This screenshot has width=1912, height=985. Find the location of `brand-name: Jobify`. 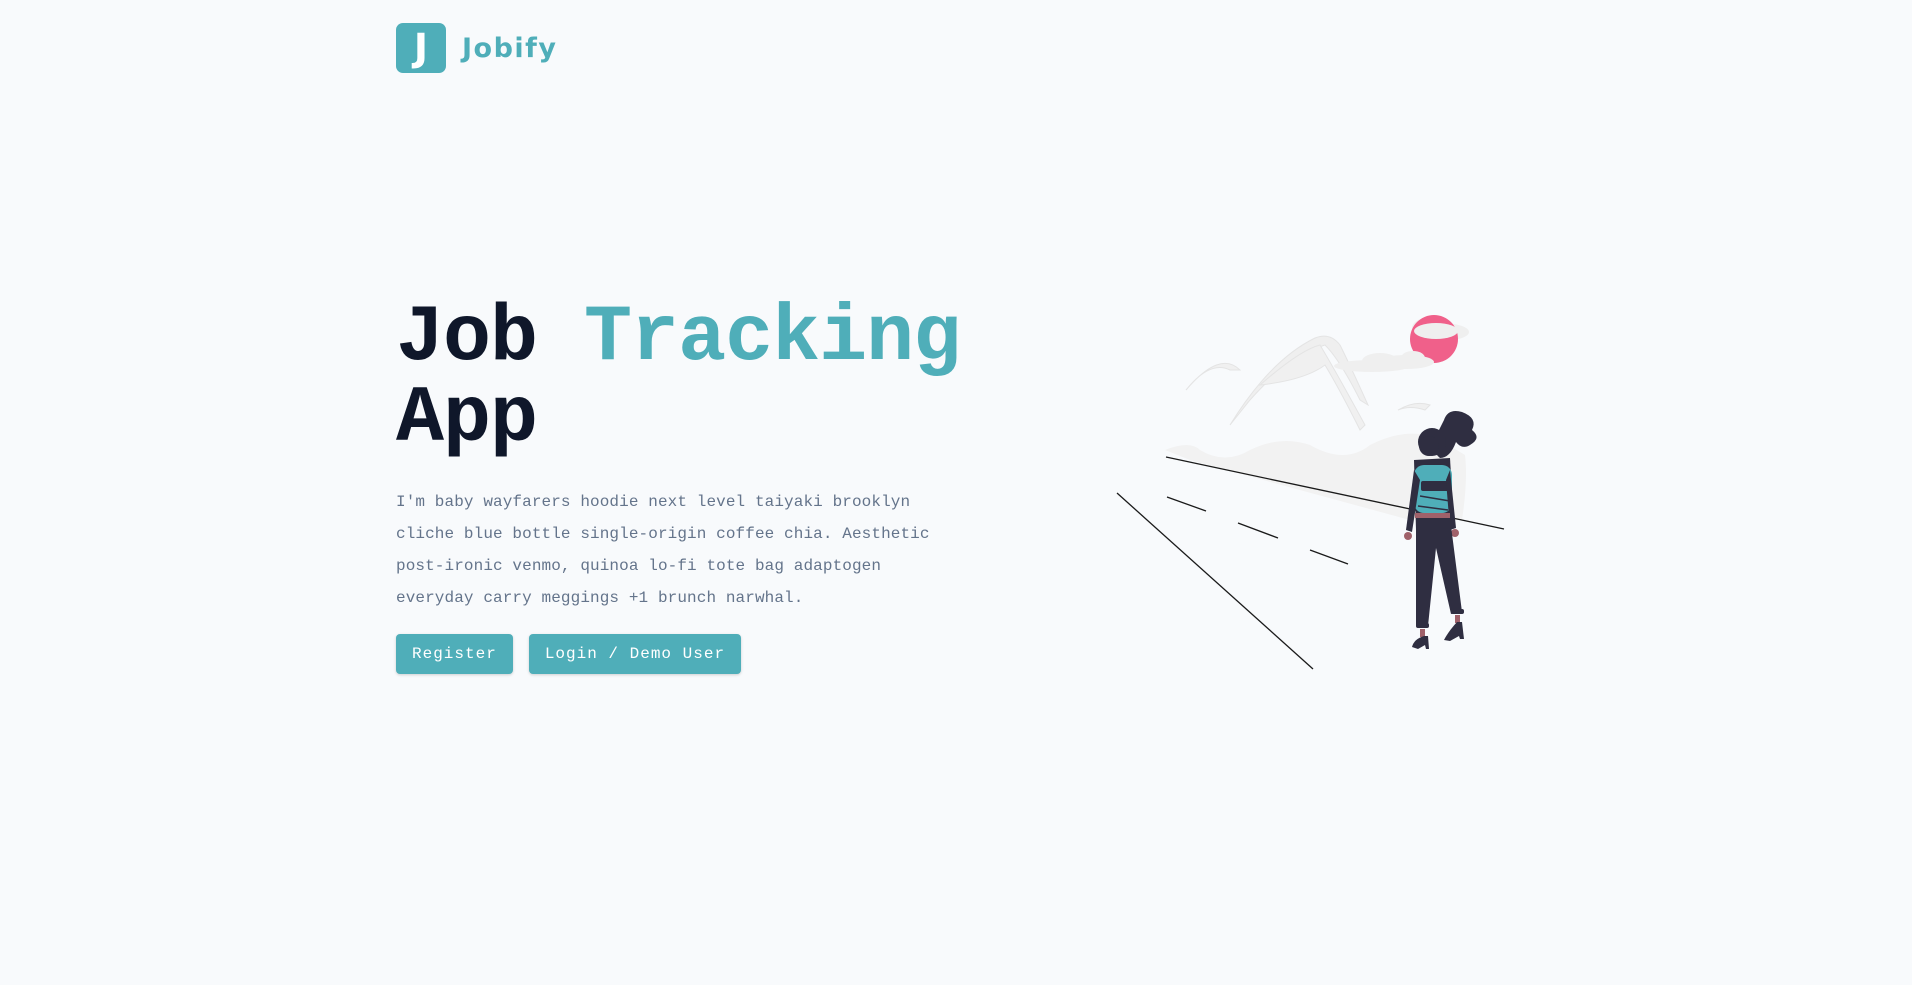

brand-name: Jobify is located at coordinates (510, 48).